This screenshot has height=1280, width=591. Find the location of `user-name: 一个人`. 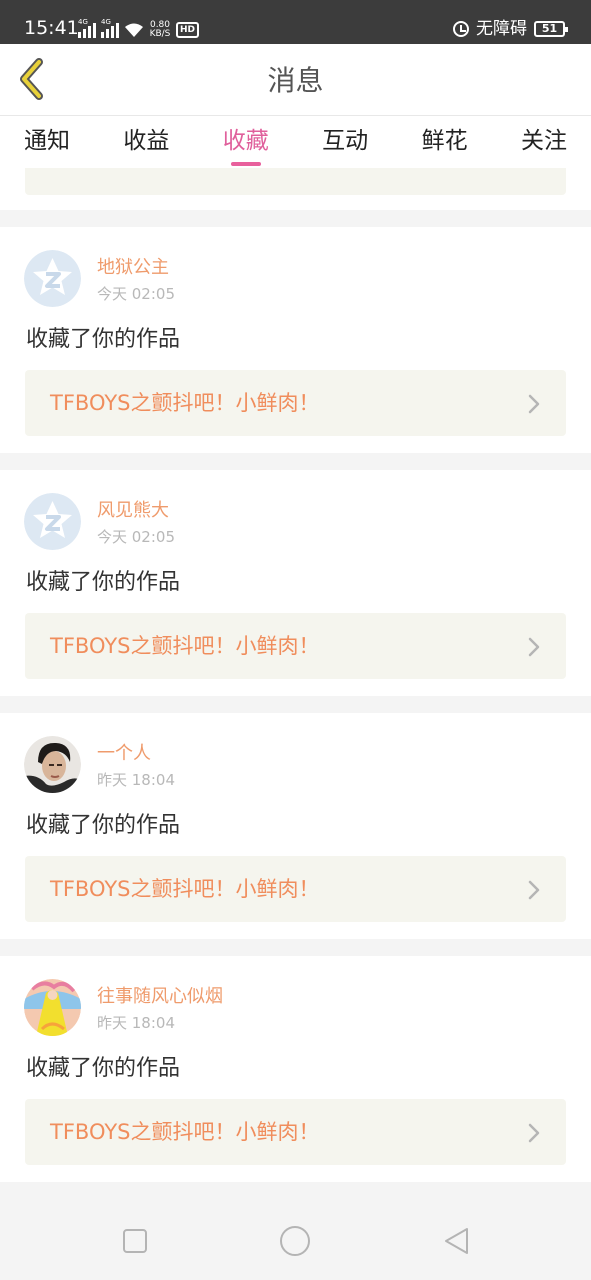

user-name: 一个人 is located at coordinates (124, 754).